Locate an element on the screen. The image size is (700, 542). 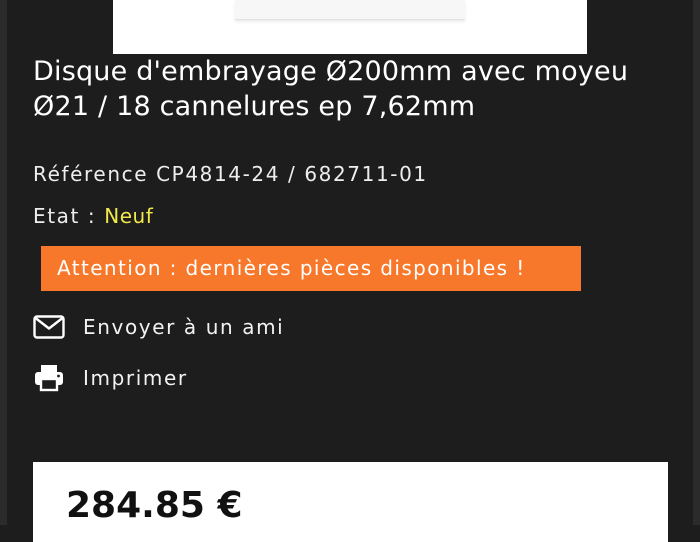
printer-icon is located at coordinates (49, 378).